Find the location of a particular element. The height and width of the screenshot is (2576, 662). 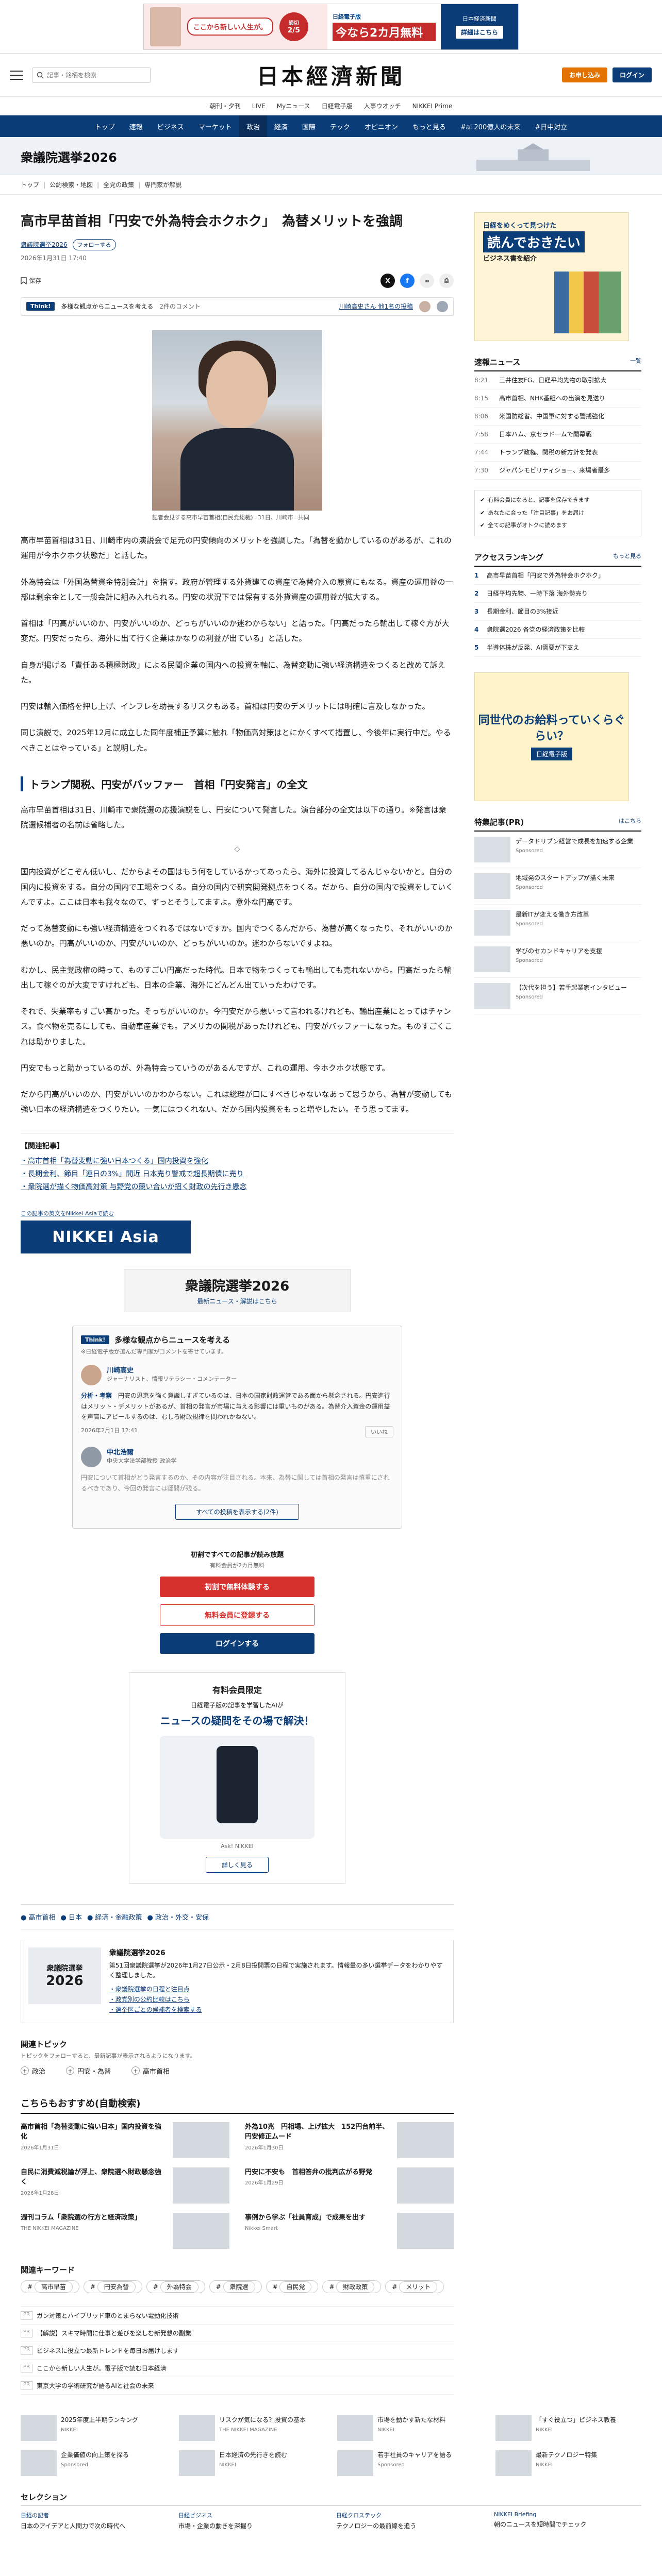

think-link: 川崎高史さん 他1名の投稿 is located at coordinates (376, 306).